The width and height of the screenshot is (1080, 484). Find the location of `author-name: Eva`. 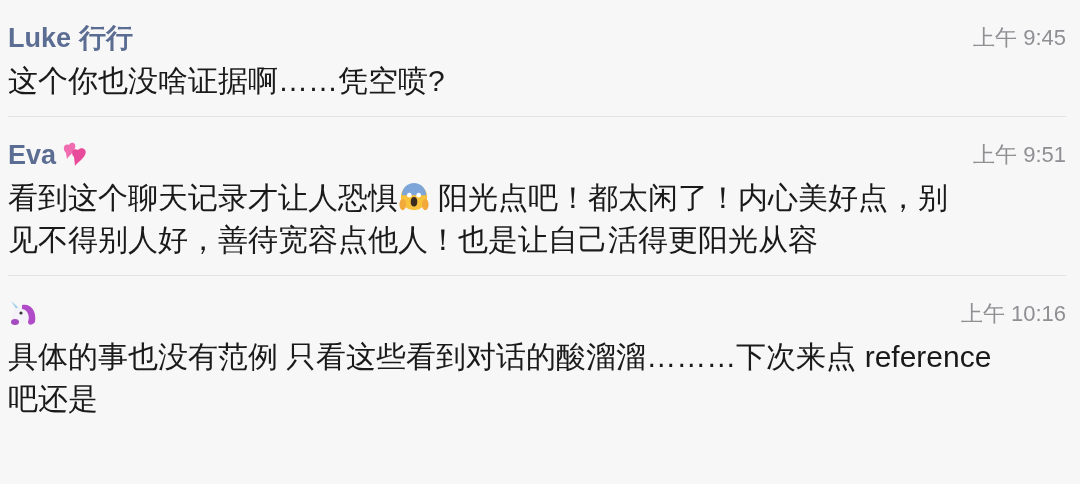

author-name: Eva is located at coordinates (32, 155).